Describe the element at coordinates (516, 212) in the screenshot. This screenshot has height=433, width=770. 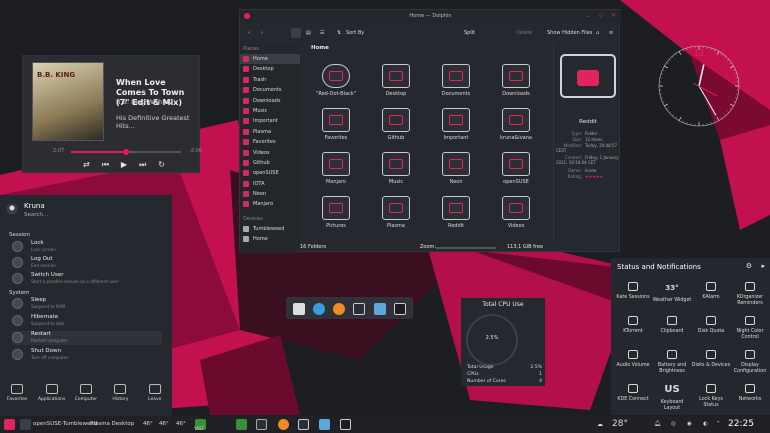
I see `folder-item: Videos` at that location.